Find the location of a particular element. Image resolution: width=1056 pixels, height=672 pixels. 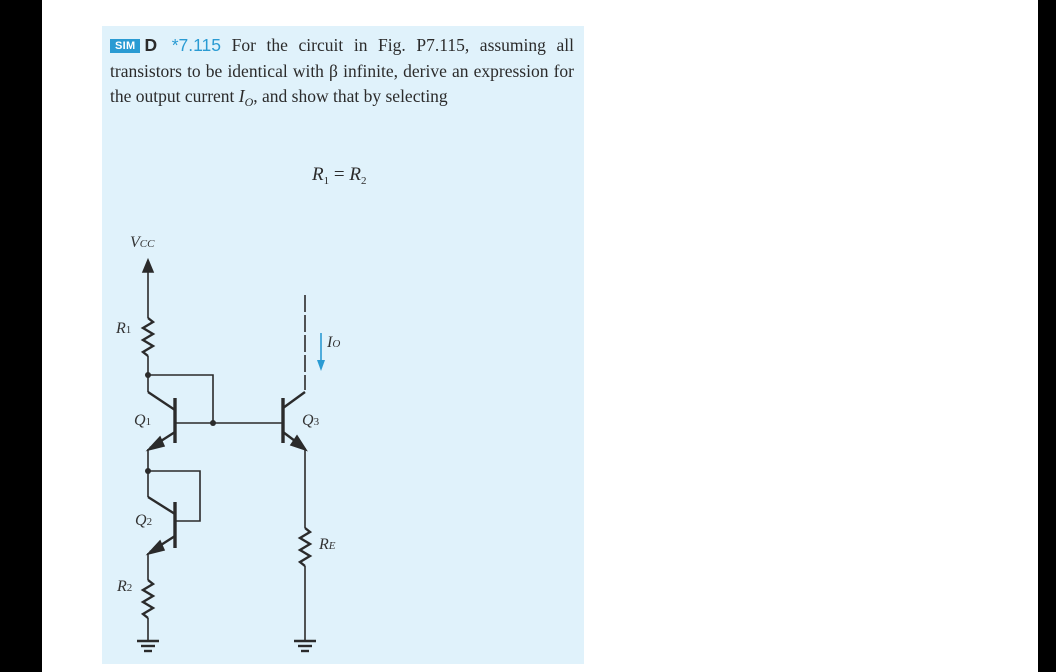

q3-label: Q3 is located at coordinates (311, 420).